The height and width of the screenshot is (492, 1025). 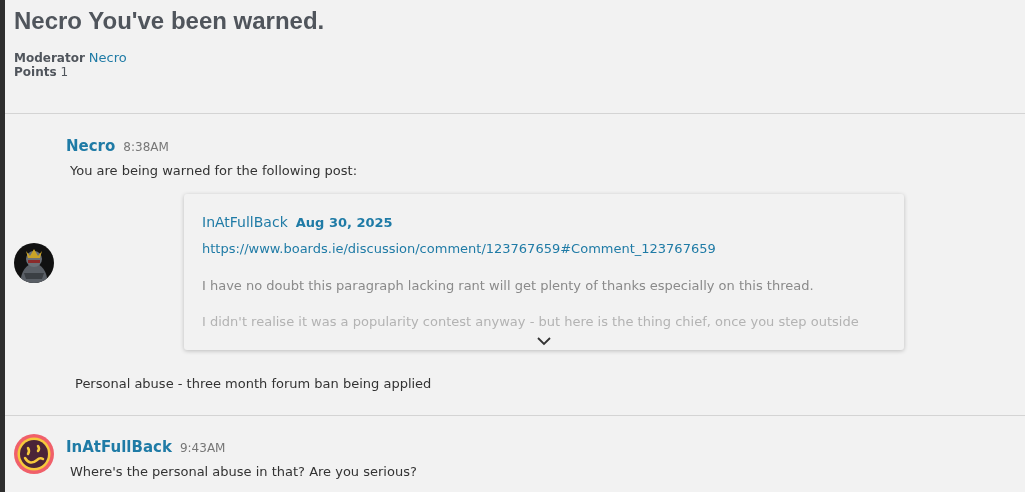 What do you see at coordinates (34, 454) in the screenshot?
I see `avatar-icon` at bounding box center [34, 454].